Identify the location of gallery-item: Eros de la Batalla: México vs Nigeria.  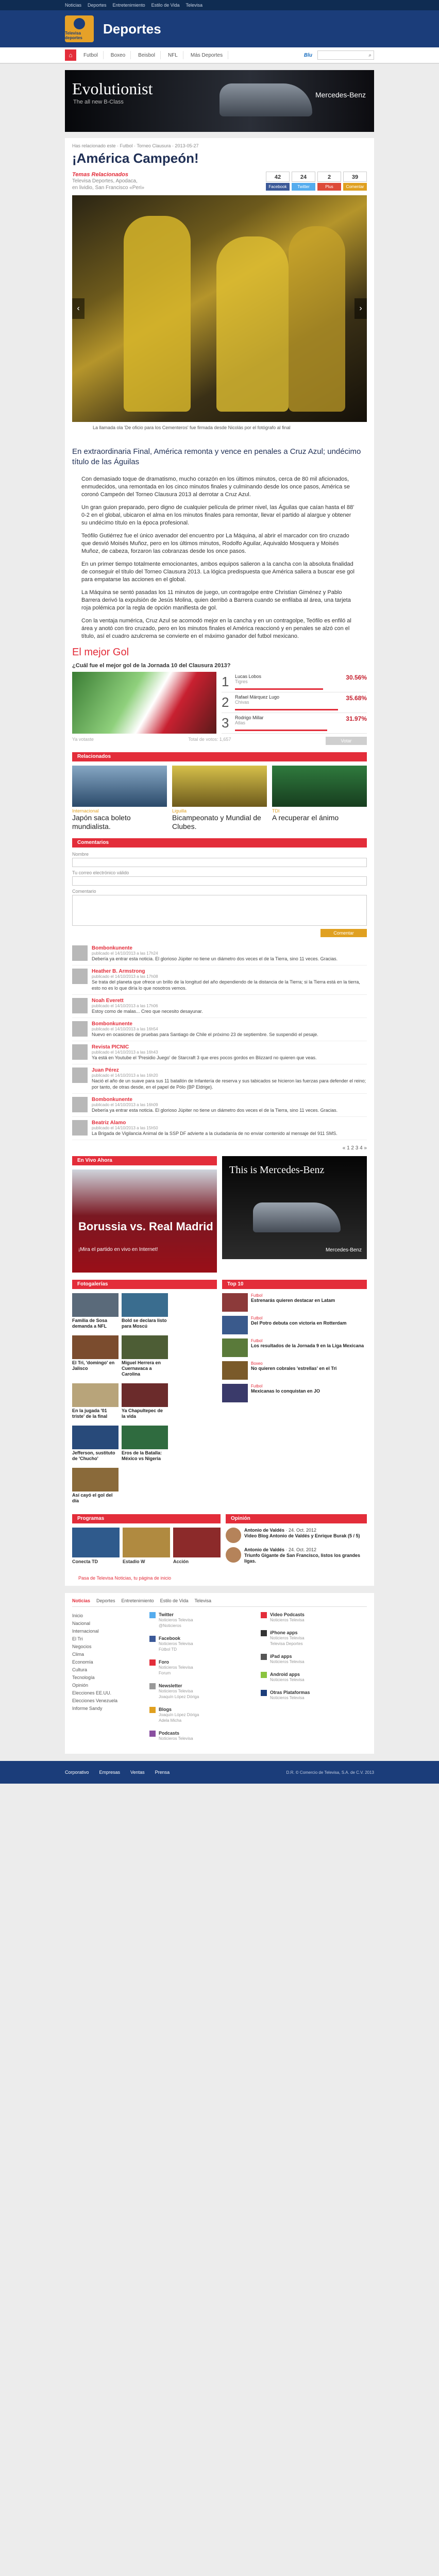
(145, 1445).